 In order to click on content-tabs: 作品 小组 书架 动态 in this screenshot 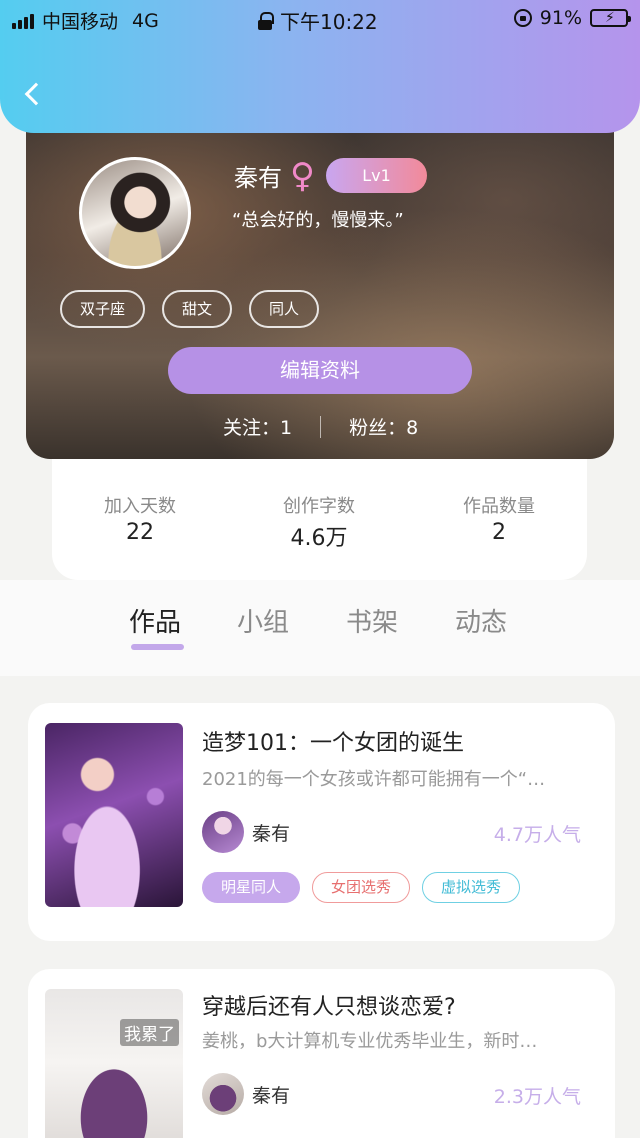, I will do `click(320, 628)`.